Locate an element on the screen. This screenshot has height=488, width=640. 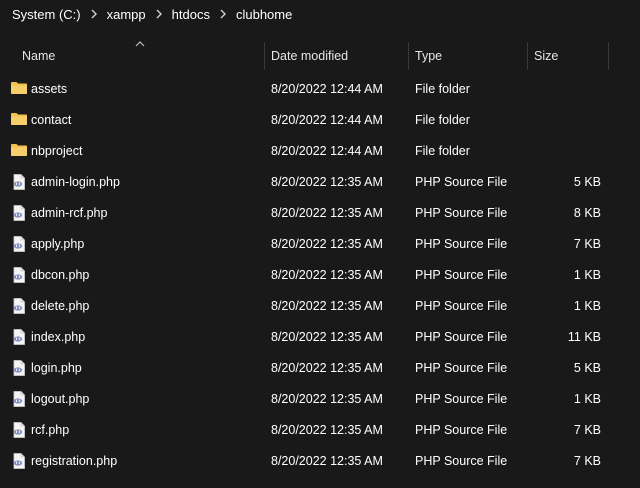
file-row: contact 8/20/2022 12:44 AM File folder is located at coordinates (320, 120).